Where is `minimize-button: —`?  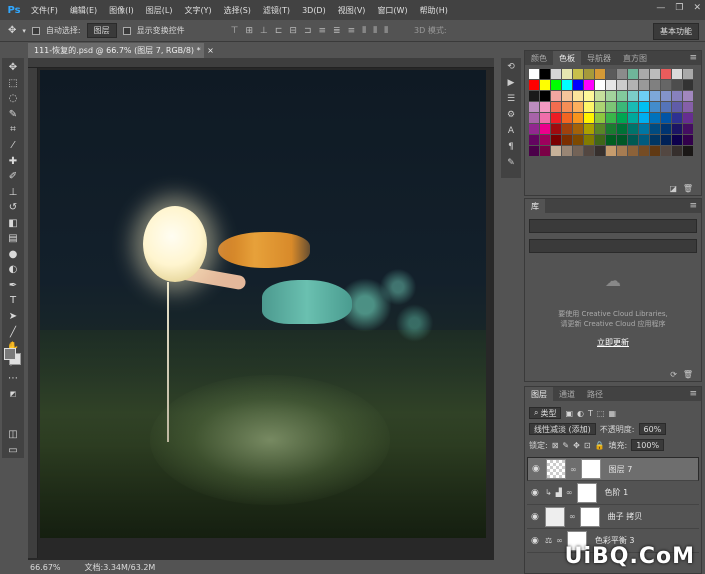
minimize-button: — is located at coordinates (660, 8).